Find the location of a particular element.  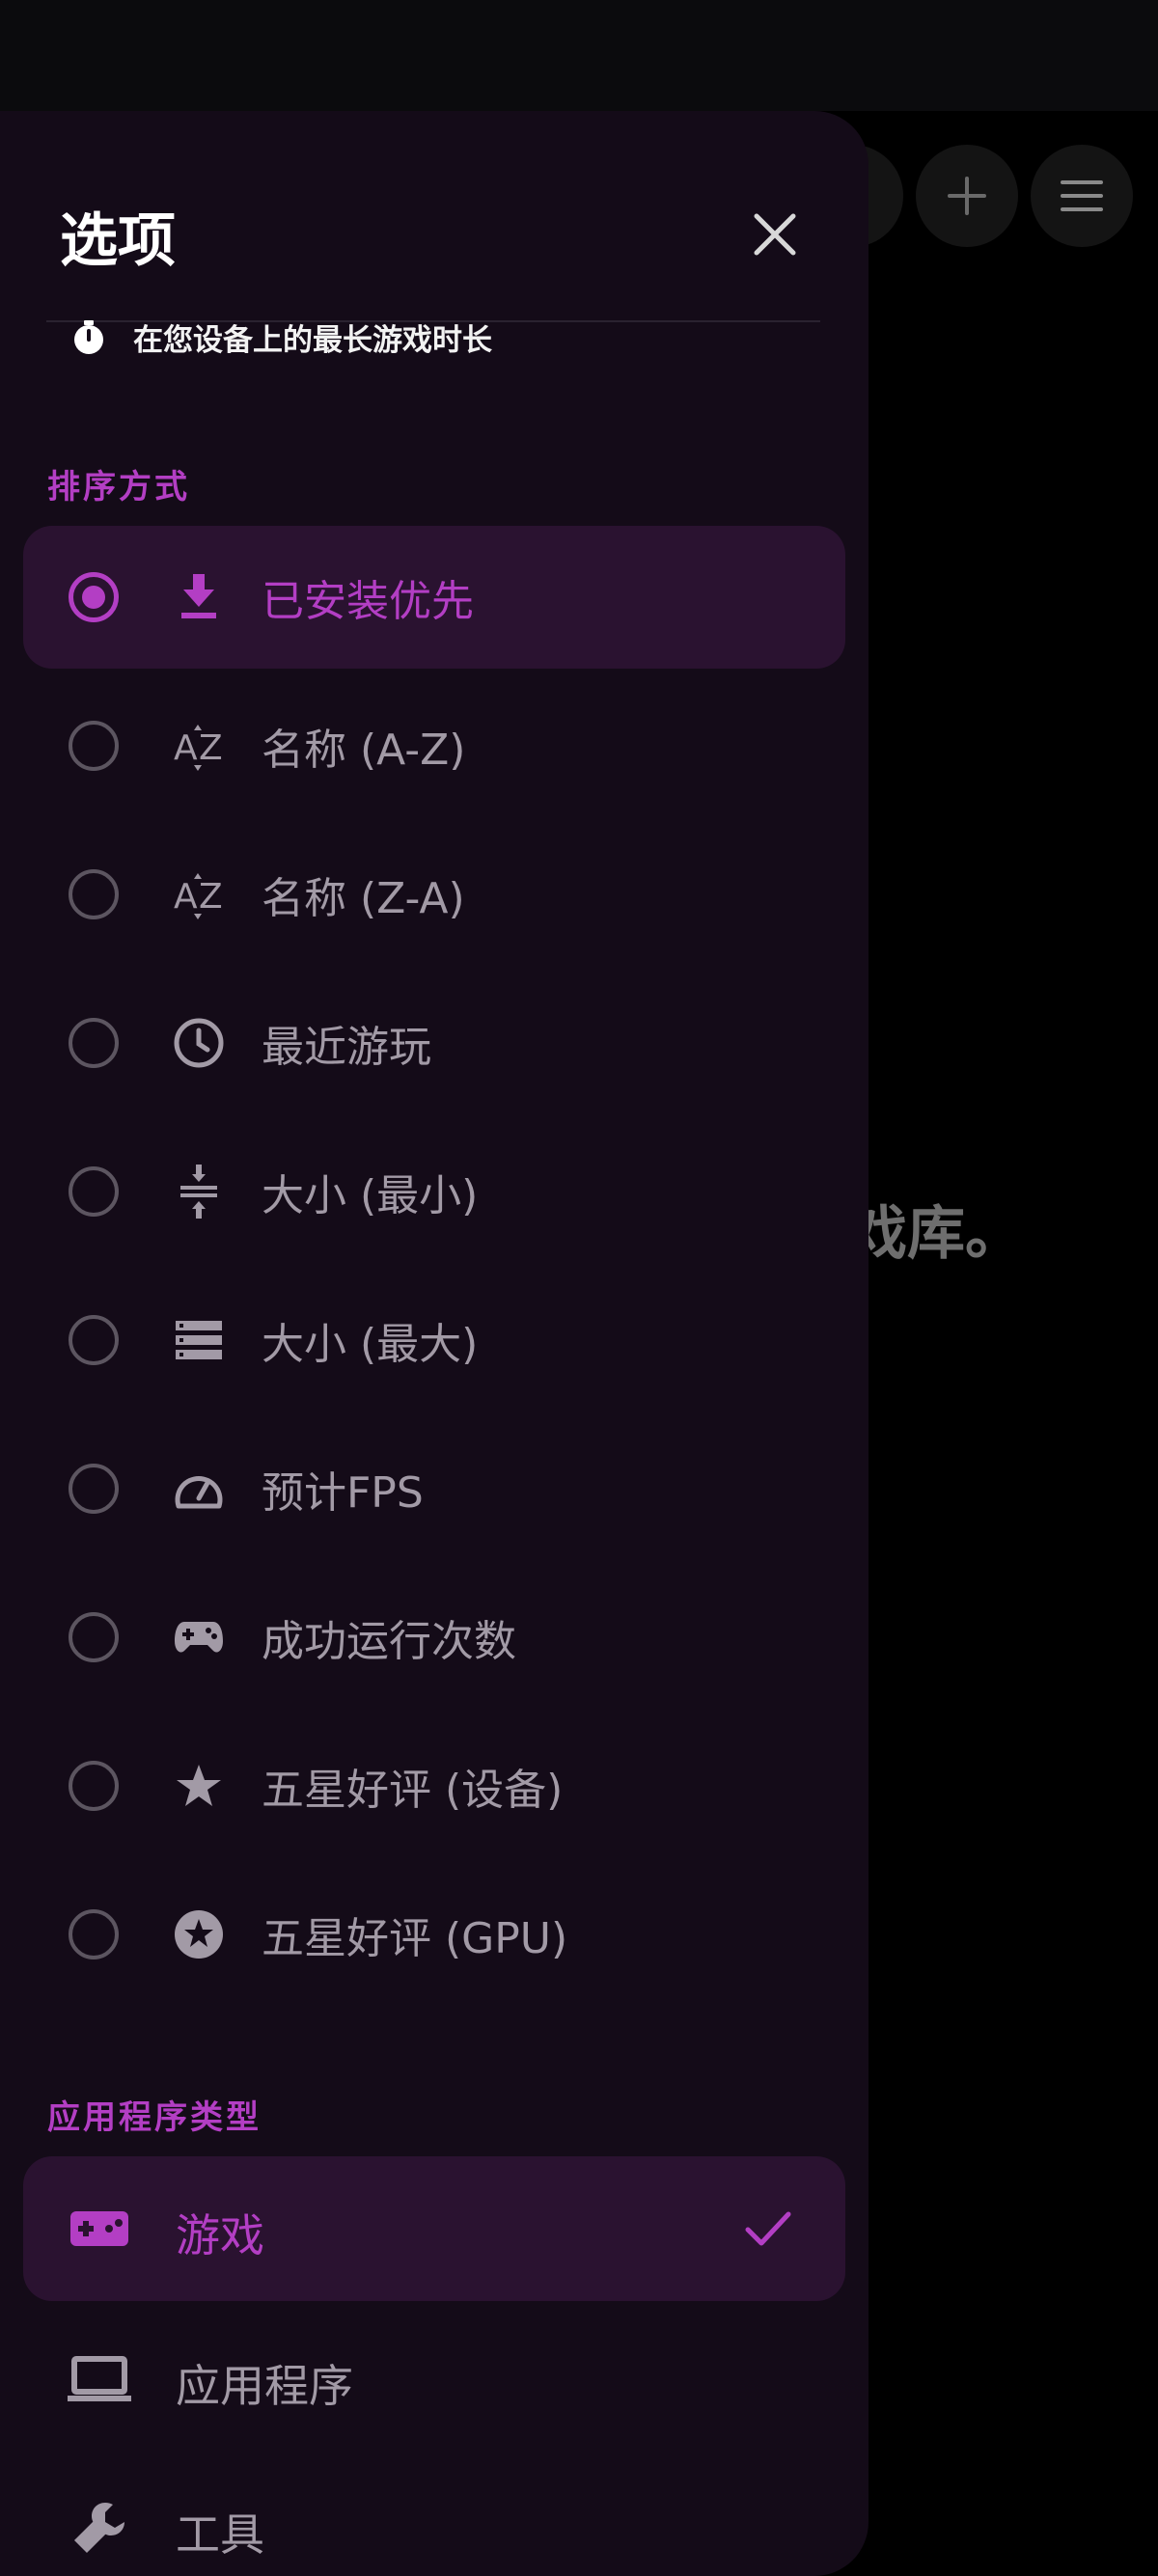

sort-option-label: 五星好评 (GPU) is located at coordinates (415, 1939).